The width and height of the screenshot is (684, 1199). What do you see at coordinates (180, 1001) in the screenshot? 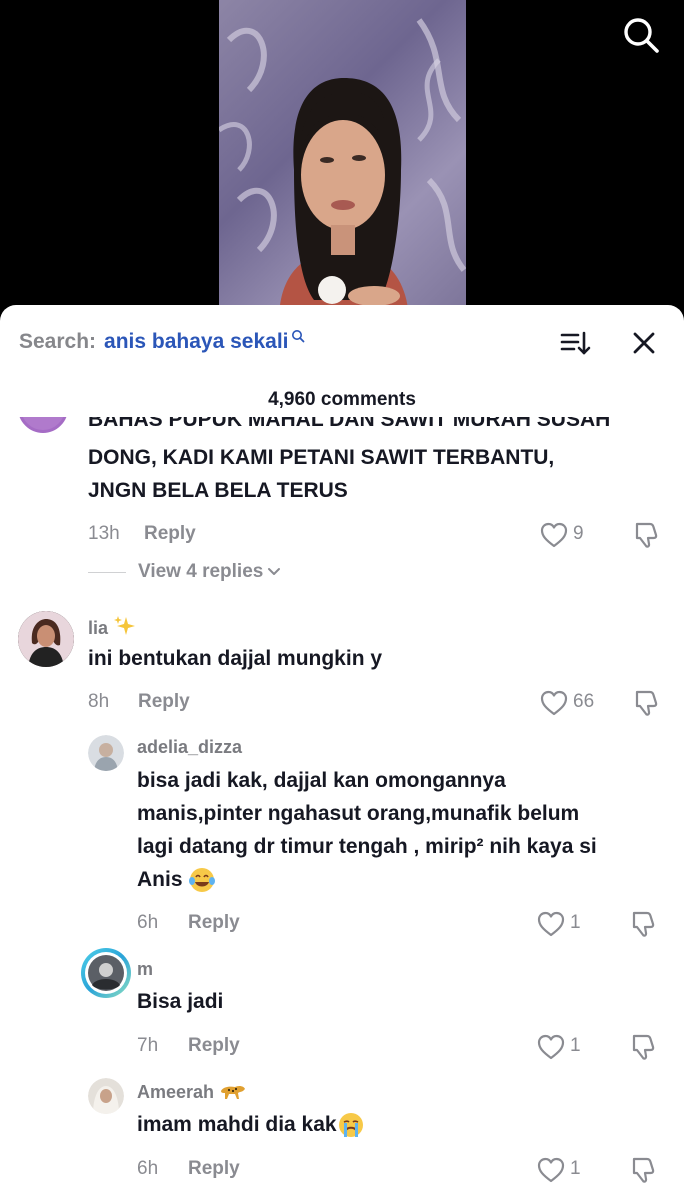
I see `reply-text: Bisa jadi` at bounding box center [180, 1001].